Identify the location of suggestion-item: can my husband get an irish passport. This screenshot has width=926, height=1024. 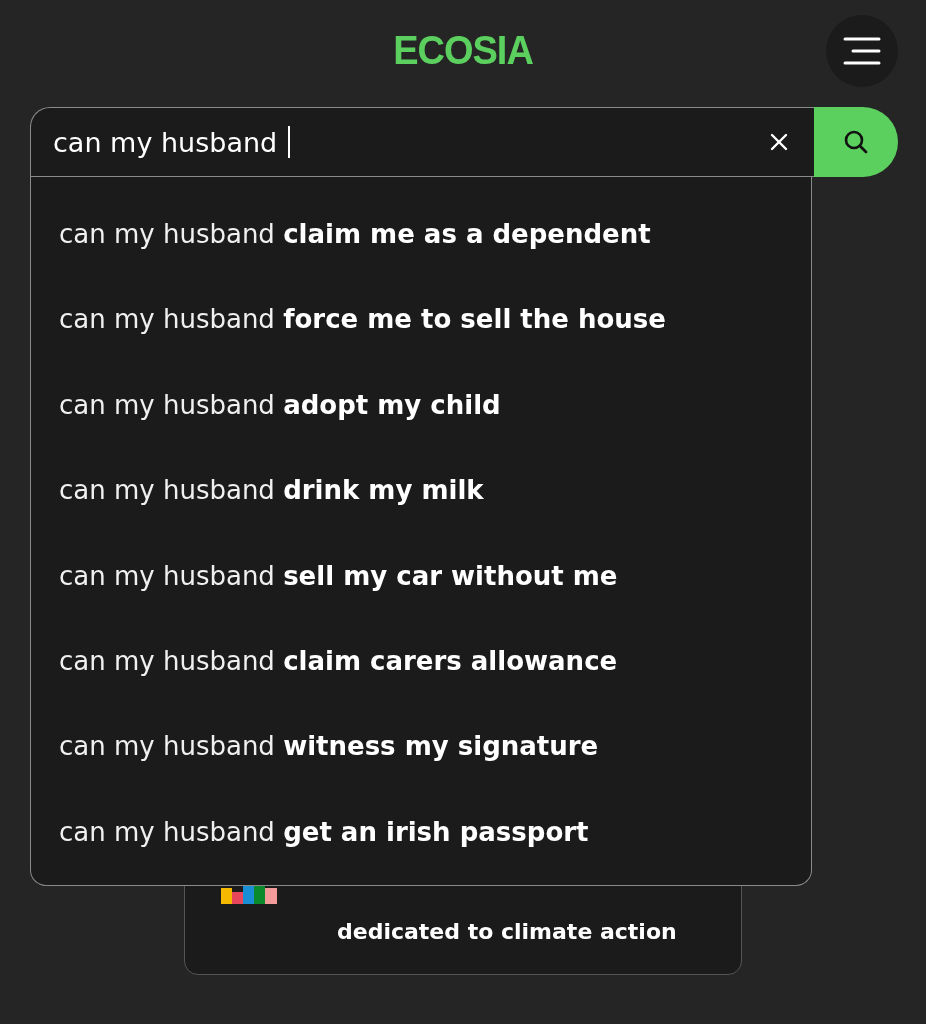
(421, 832).